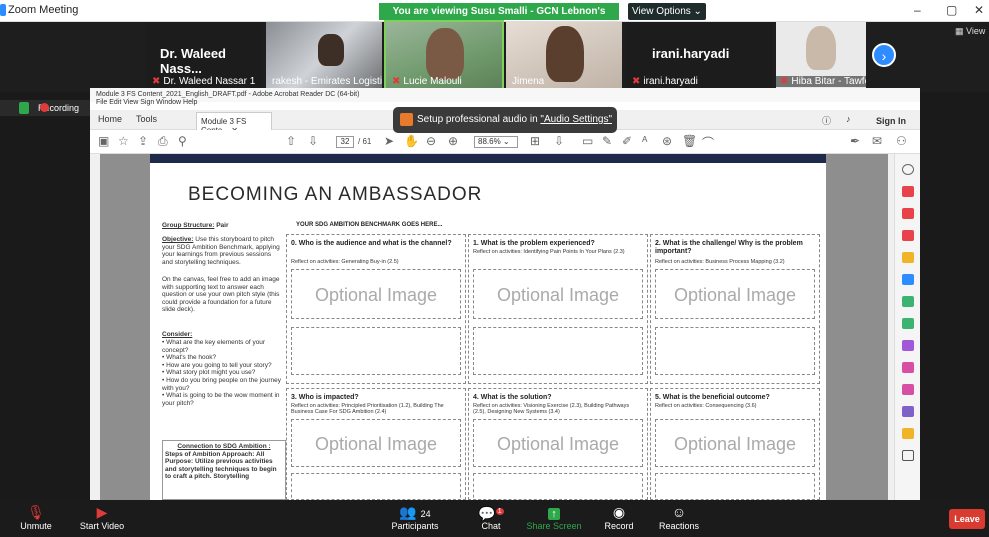 The image size is (989, 537). Describe the element at coordinates (143, 141) in the screenshot. I see `share-icon: ⇪` at that location.